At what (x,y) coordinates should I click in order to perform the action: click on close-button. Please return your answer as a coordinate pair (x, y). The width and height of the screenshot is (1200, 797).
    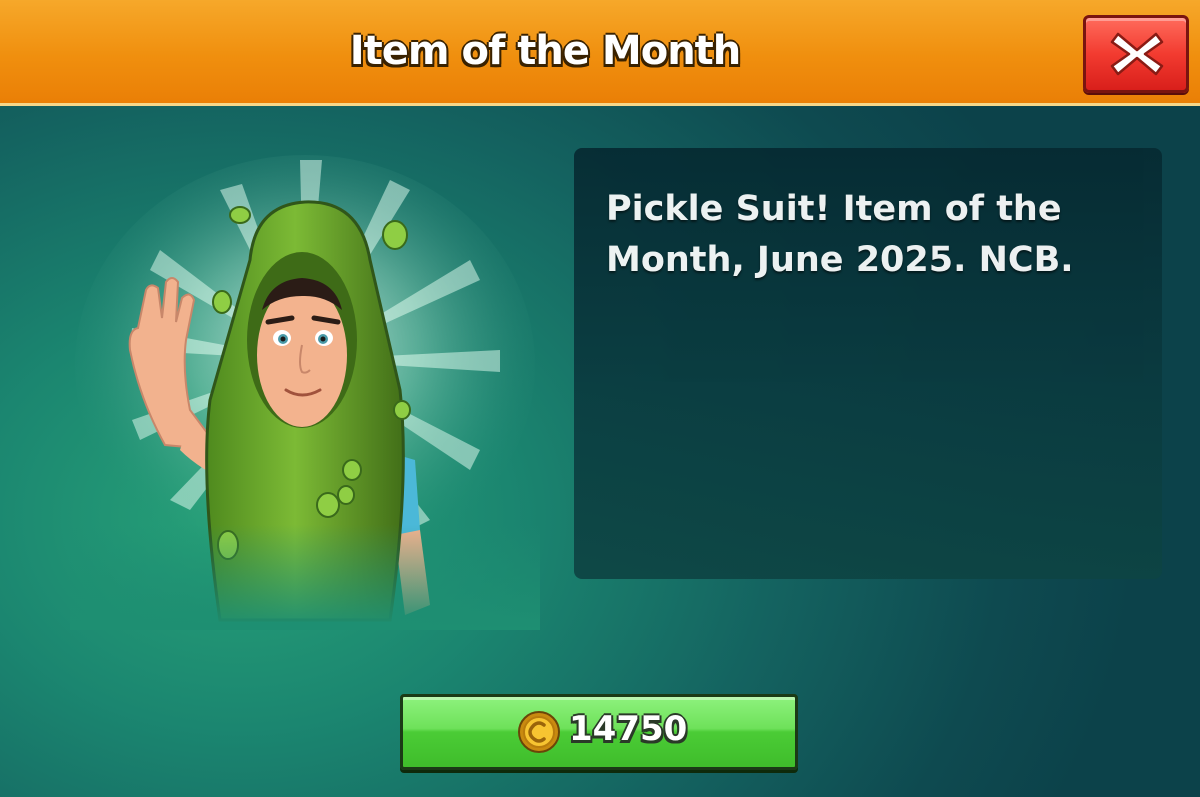
    Looking at the image, I should click on (1136, 54).